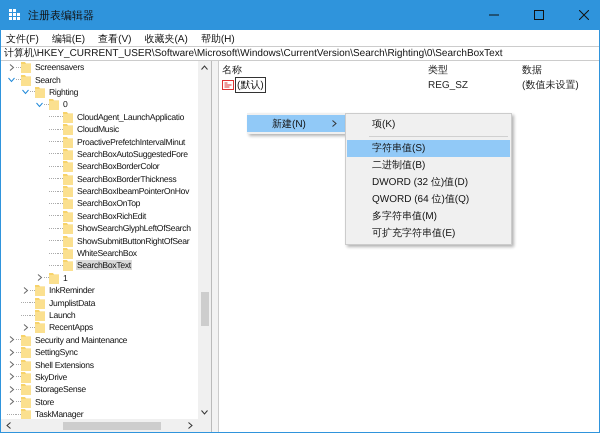 This screenshot has height=433, width=600. What do you see at coordinates (428, 199) in the screenshot?
I see `menu-item: QWORD (64 位)值(Q)` at bounding box center [428, 199].